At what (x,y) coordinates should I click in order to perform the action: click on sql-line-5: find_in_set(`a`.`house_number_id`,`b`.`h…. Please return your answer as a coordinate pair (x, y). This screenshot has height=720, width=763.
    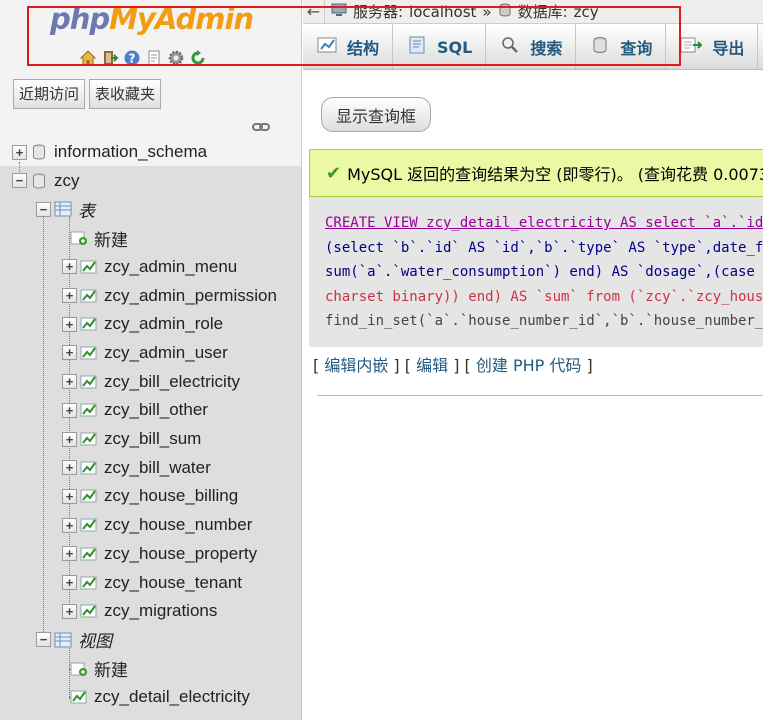
    Looking at the image, I should click on (544, 321).